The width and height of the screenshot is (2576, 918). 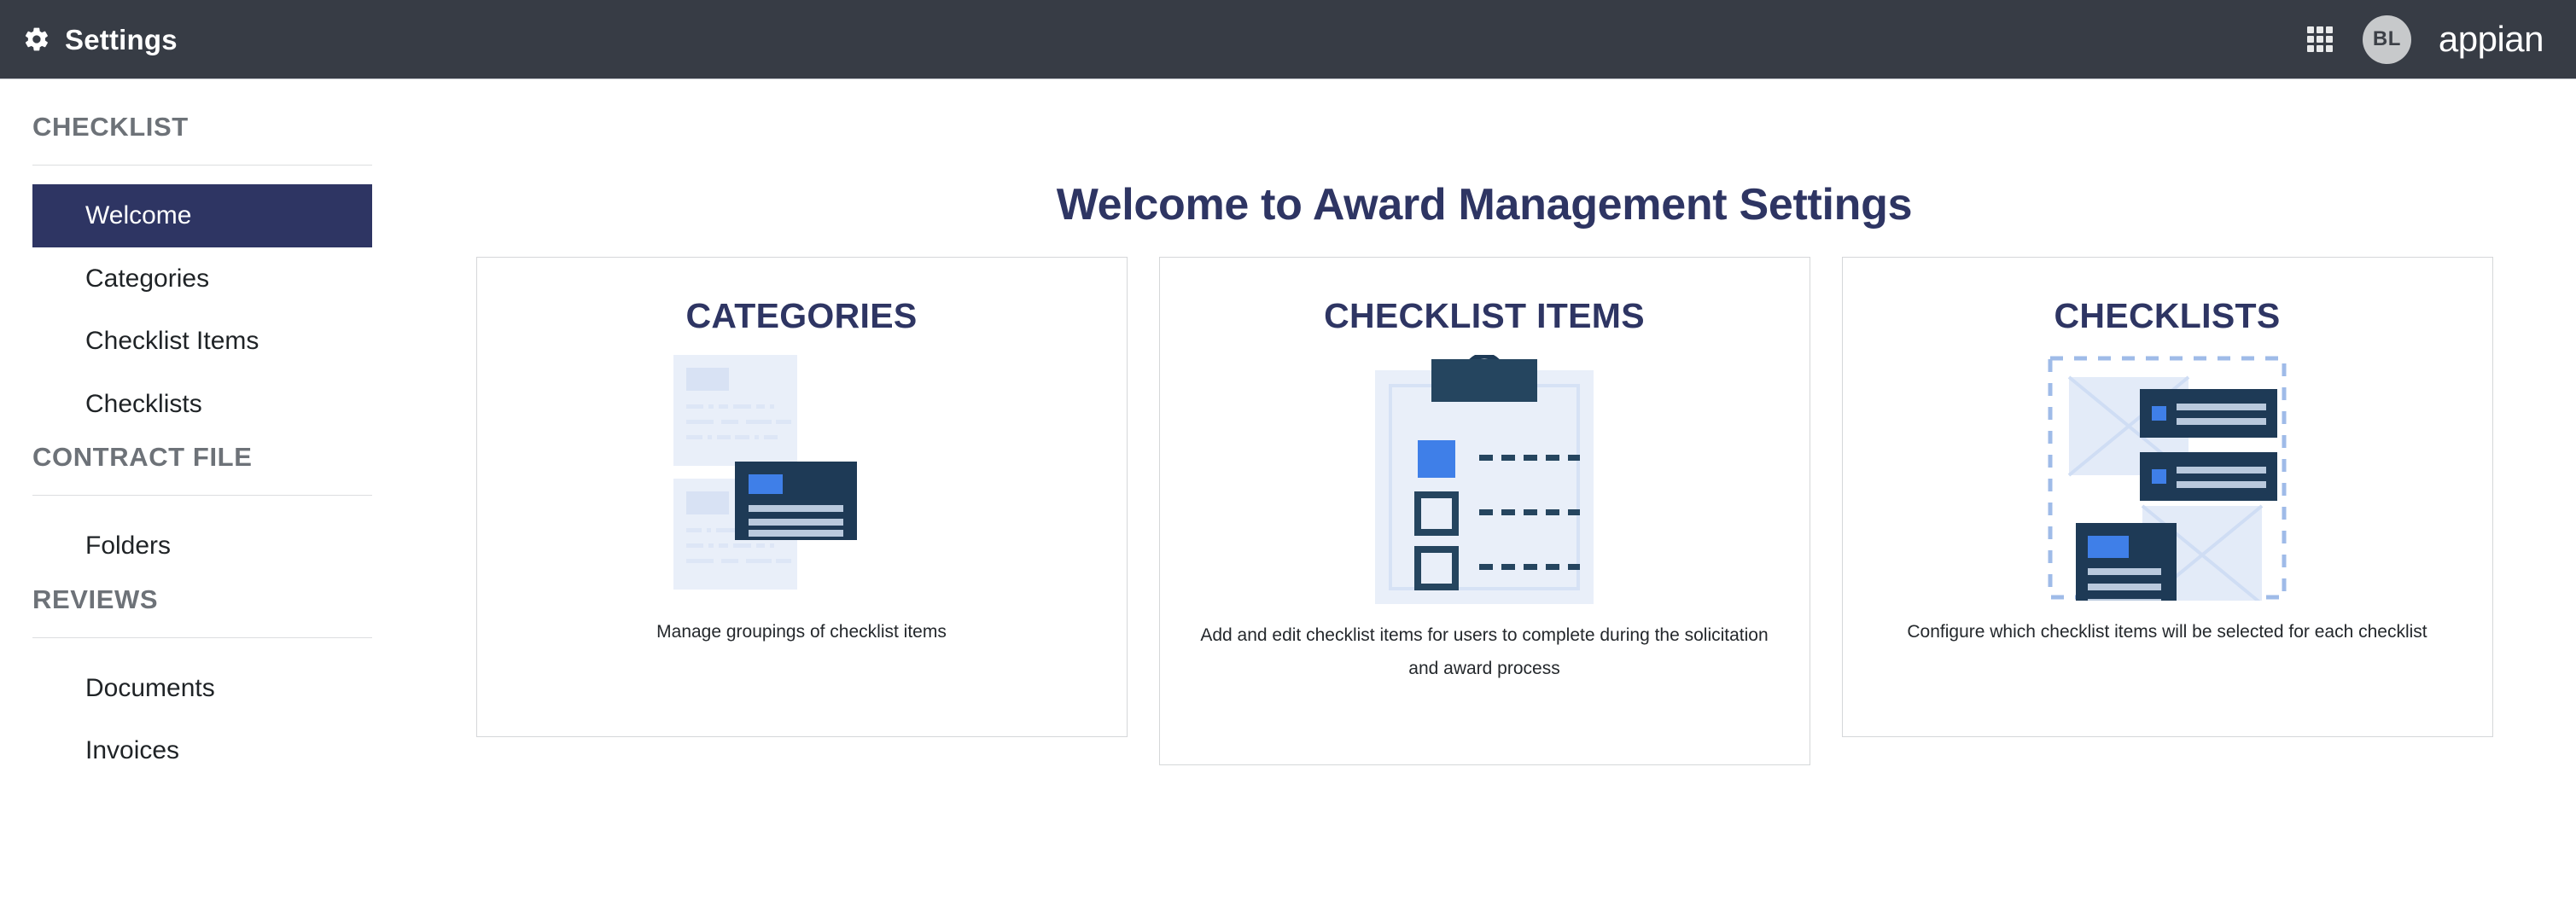 What do you see at coordinates (202, 404) in the screenshot?
I see `sidebar-item-checklists: Checklists` at bounding box center [202, 404].